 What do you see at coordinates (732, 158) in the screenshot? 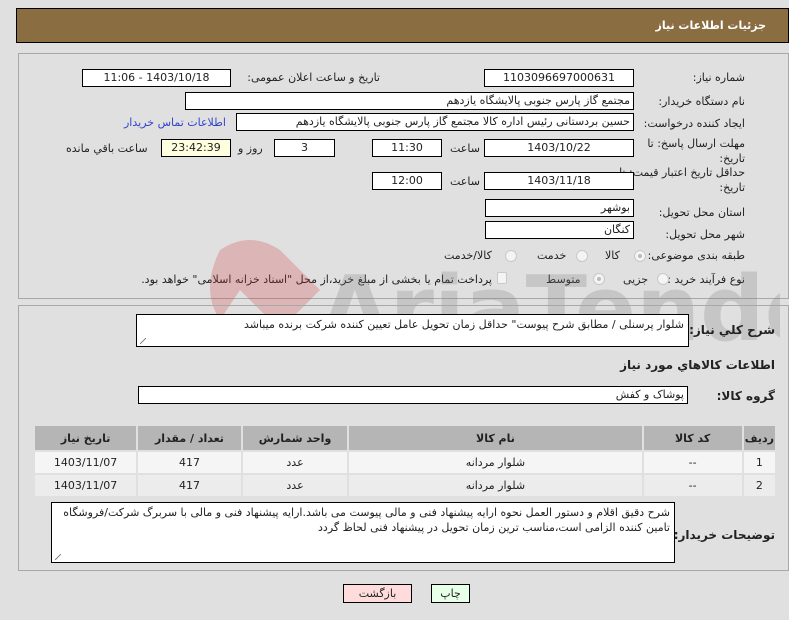
I see `reply-deadline-label-2: تاریخ:` at bounding box center [732, 158].